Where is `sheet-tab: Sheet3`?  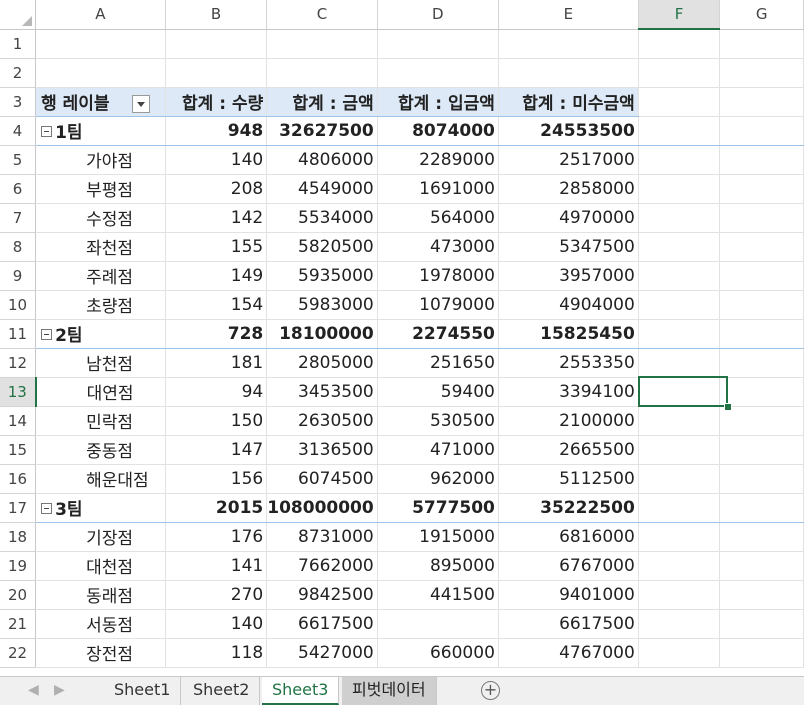
sheet-tab: Sheet3 is located at coordinates (301, 691).